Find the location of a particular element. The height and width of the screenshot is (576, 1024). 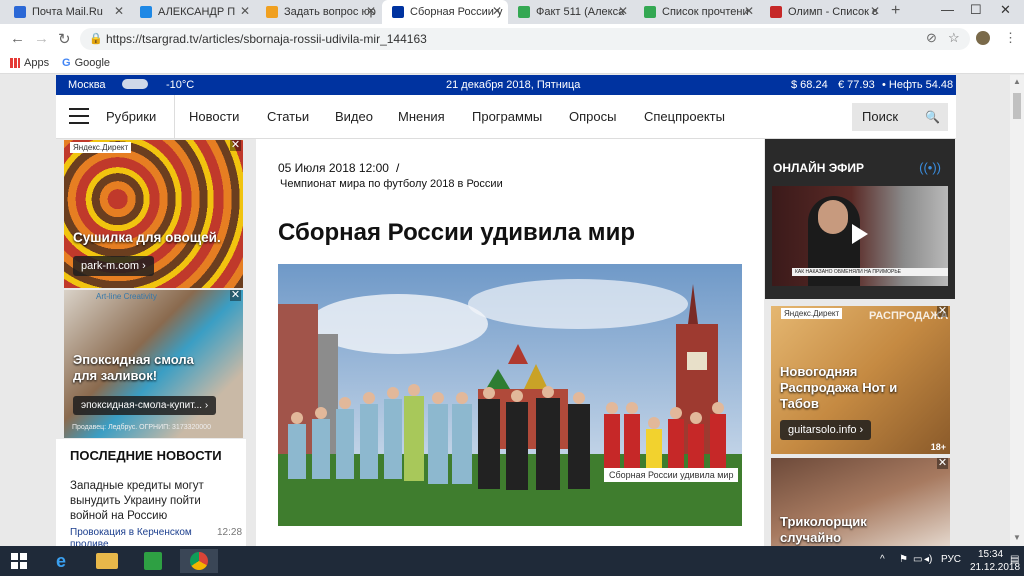

live-video: КАК НАКАЗАНО ОБМЕНЯЛИ НА ПРИМОРЬЕ is located at coordinates (860, 236).